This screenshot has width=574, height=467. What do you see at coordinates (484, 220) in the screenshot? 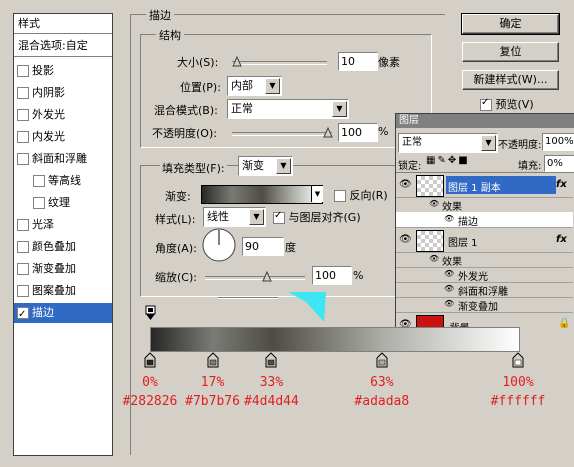
I see `stroke-effect-row: 👁 描边` at bounding box center [484, 220].